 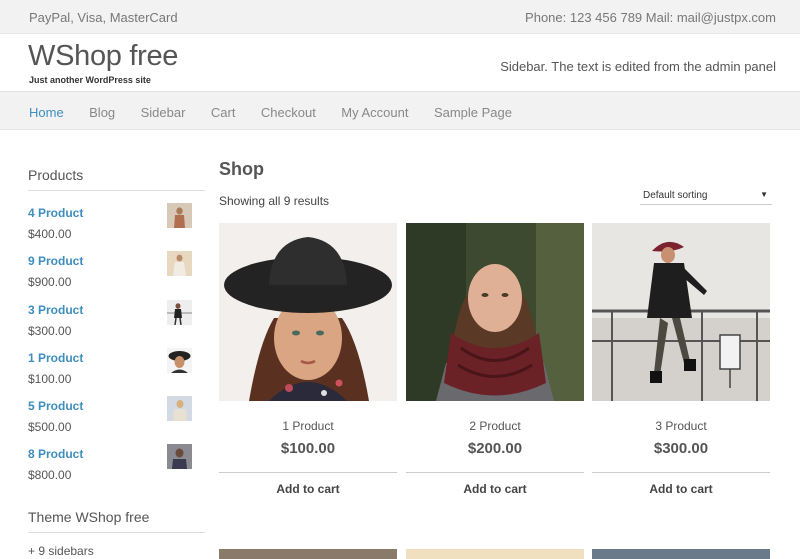 I want to click on product-name: 1 Product, so click(x=308, y=426).